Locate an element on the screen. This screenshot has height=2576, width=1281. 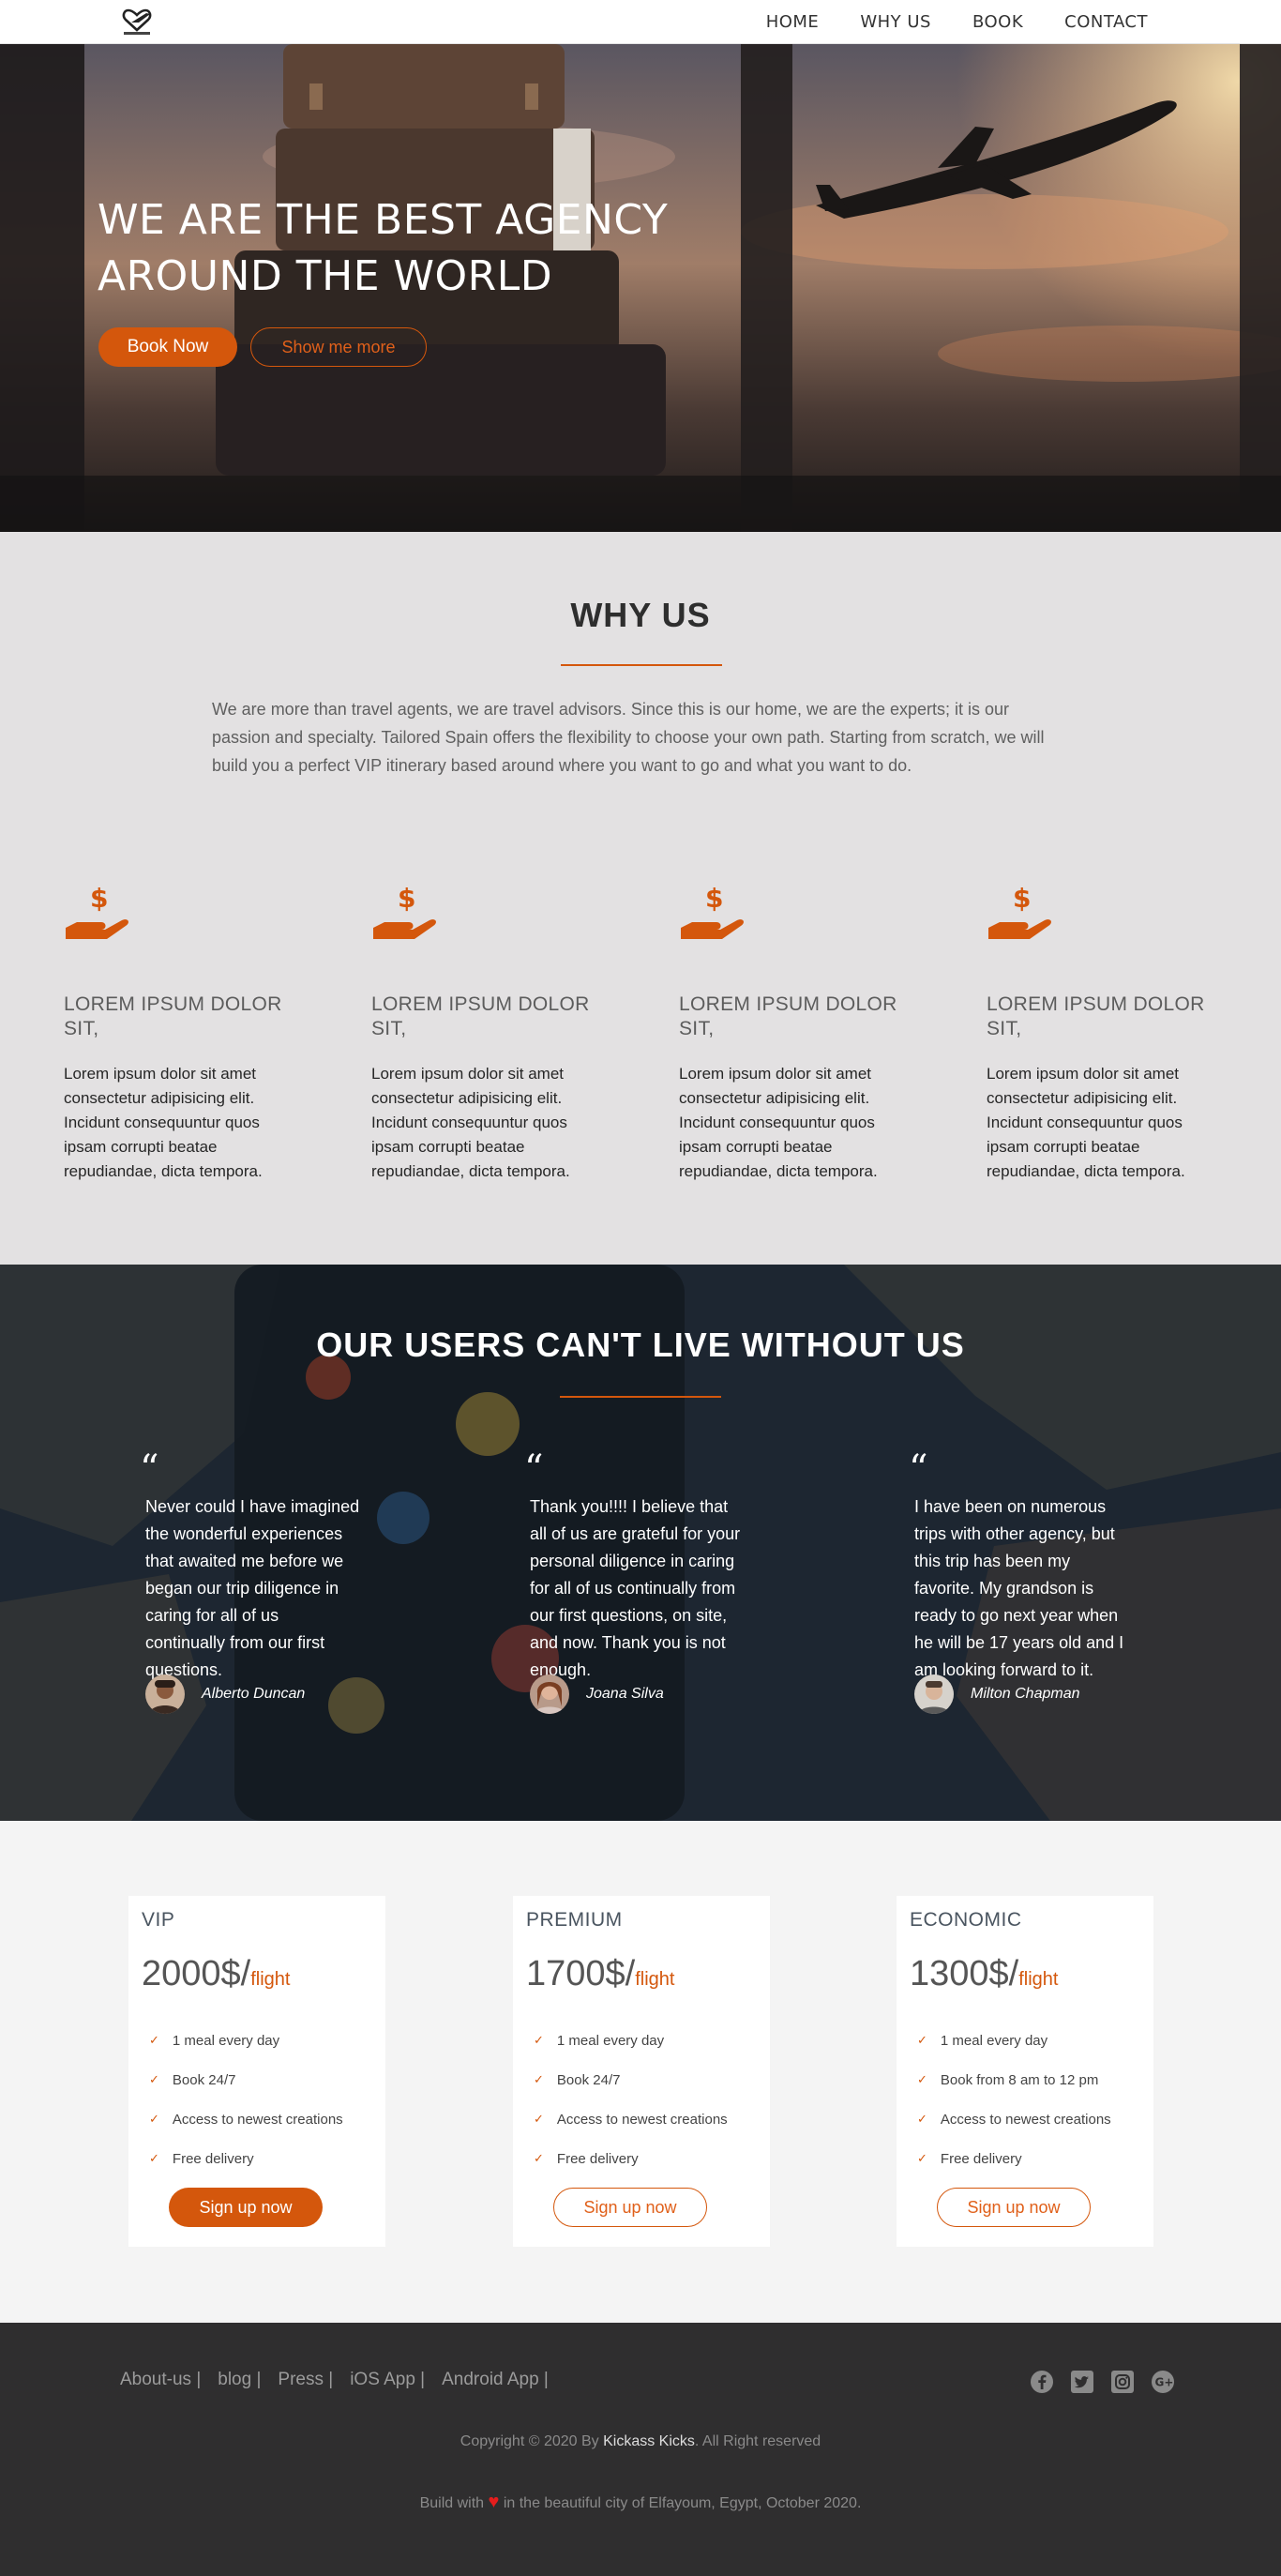
price-value: 2000$/ is located at coordinates (196, 1973).